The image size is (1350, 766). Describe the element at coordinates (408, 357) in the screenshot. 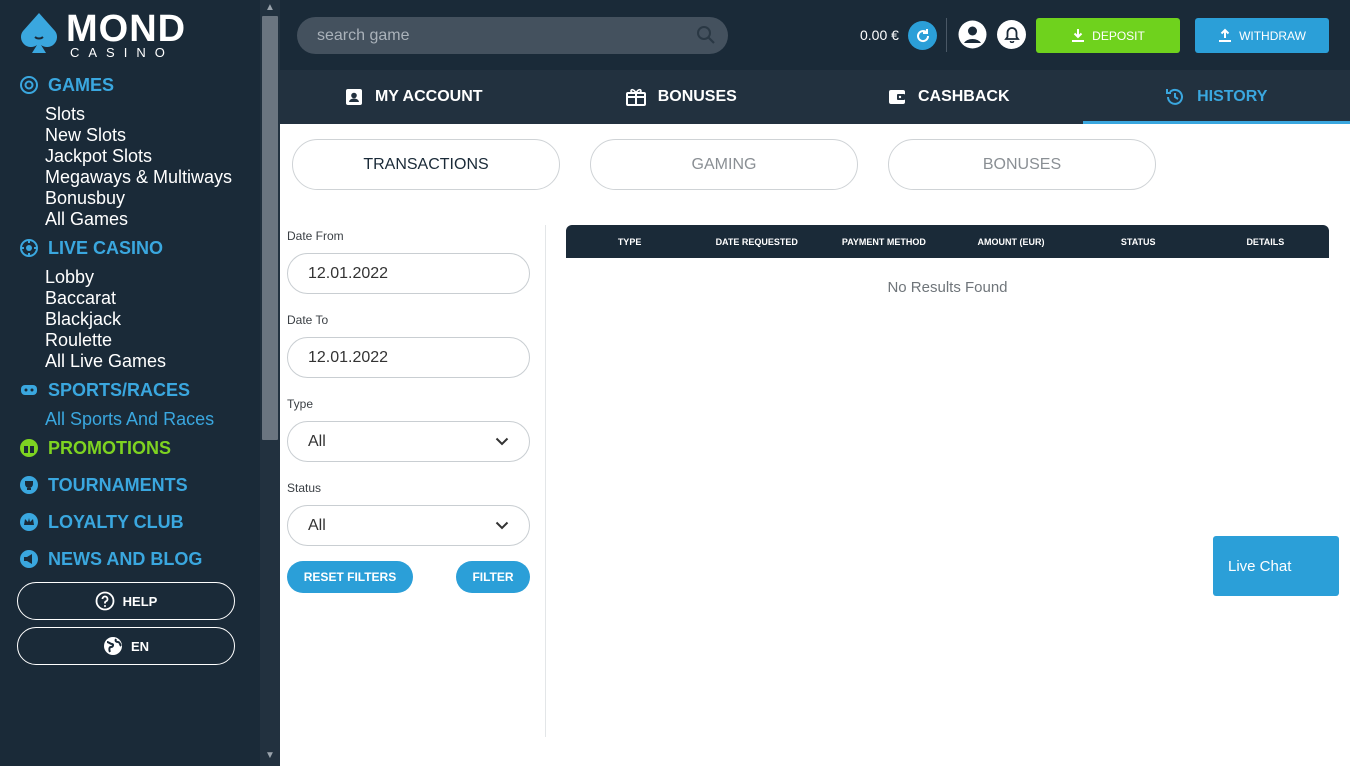

I see `date-to-field: 12.01.2022` at that location.